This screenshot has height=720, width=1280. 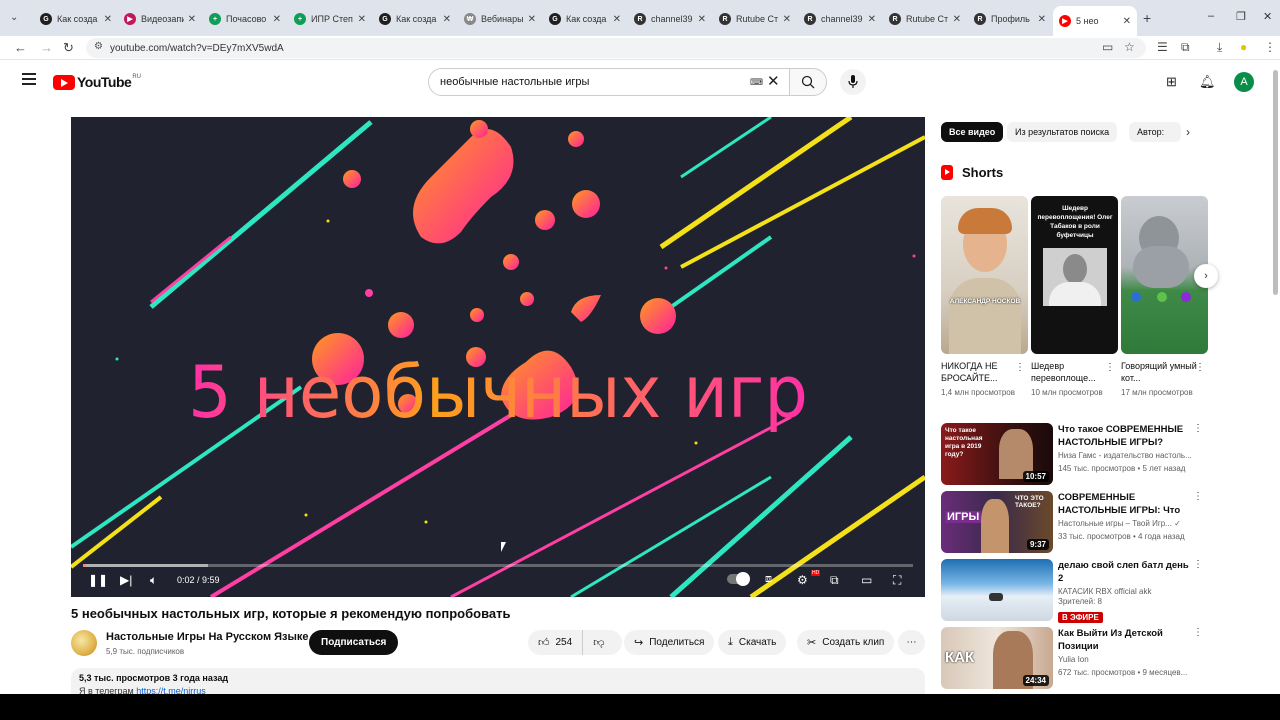 What do you see at coordinates (768, 579) in the screenshot?
I see `subtitles-icon: ⧈` at bounding box center [768, 579].